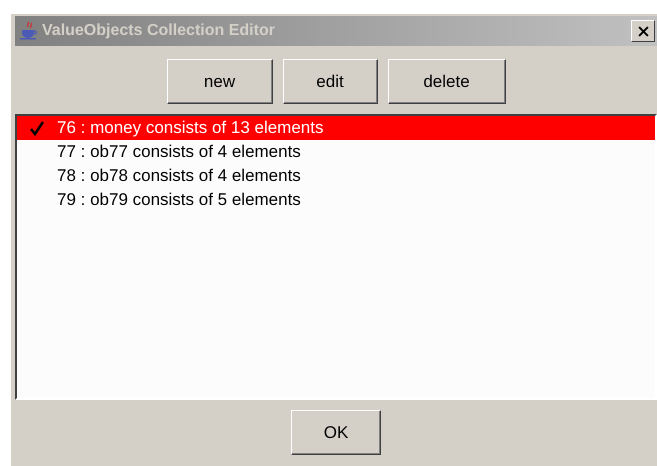 Image resolution: width=657 pixels, height=466 pixels. I want to click on item-label: 77 : ob77 consists of 4 elements, so click(179, 152).